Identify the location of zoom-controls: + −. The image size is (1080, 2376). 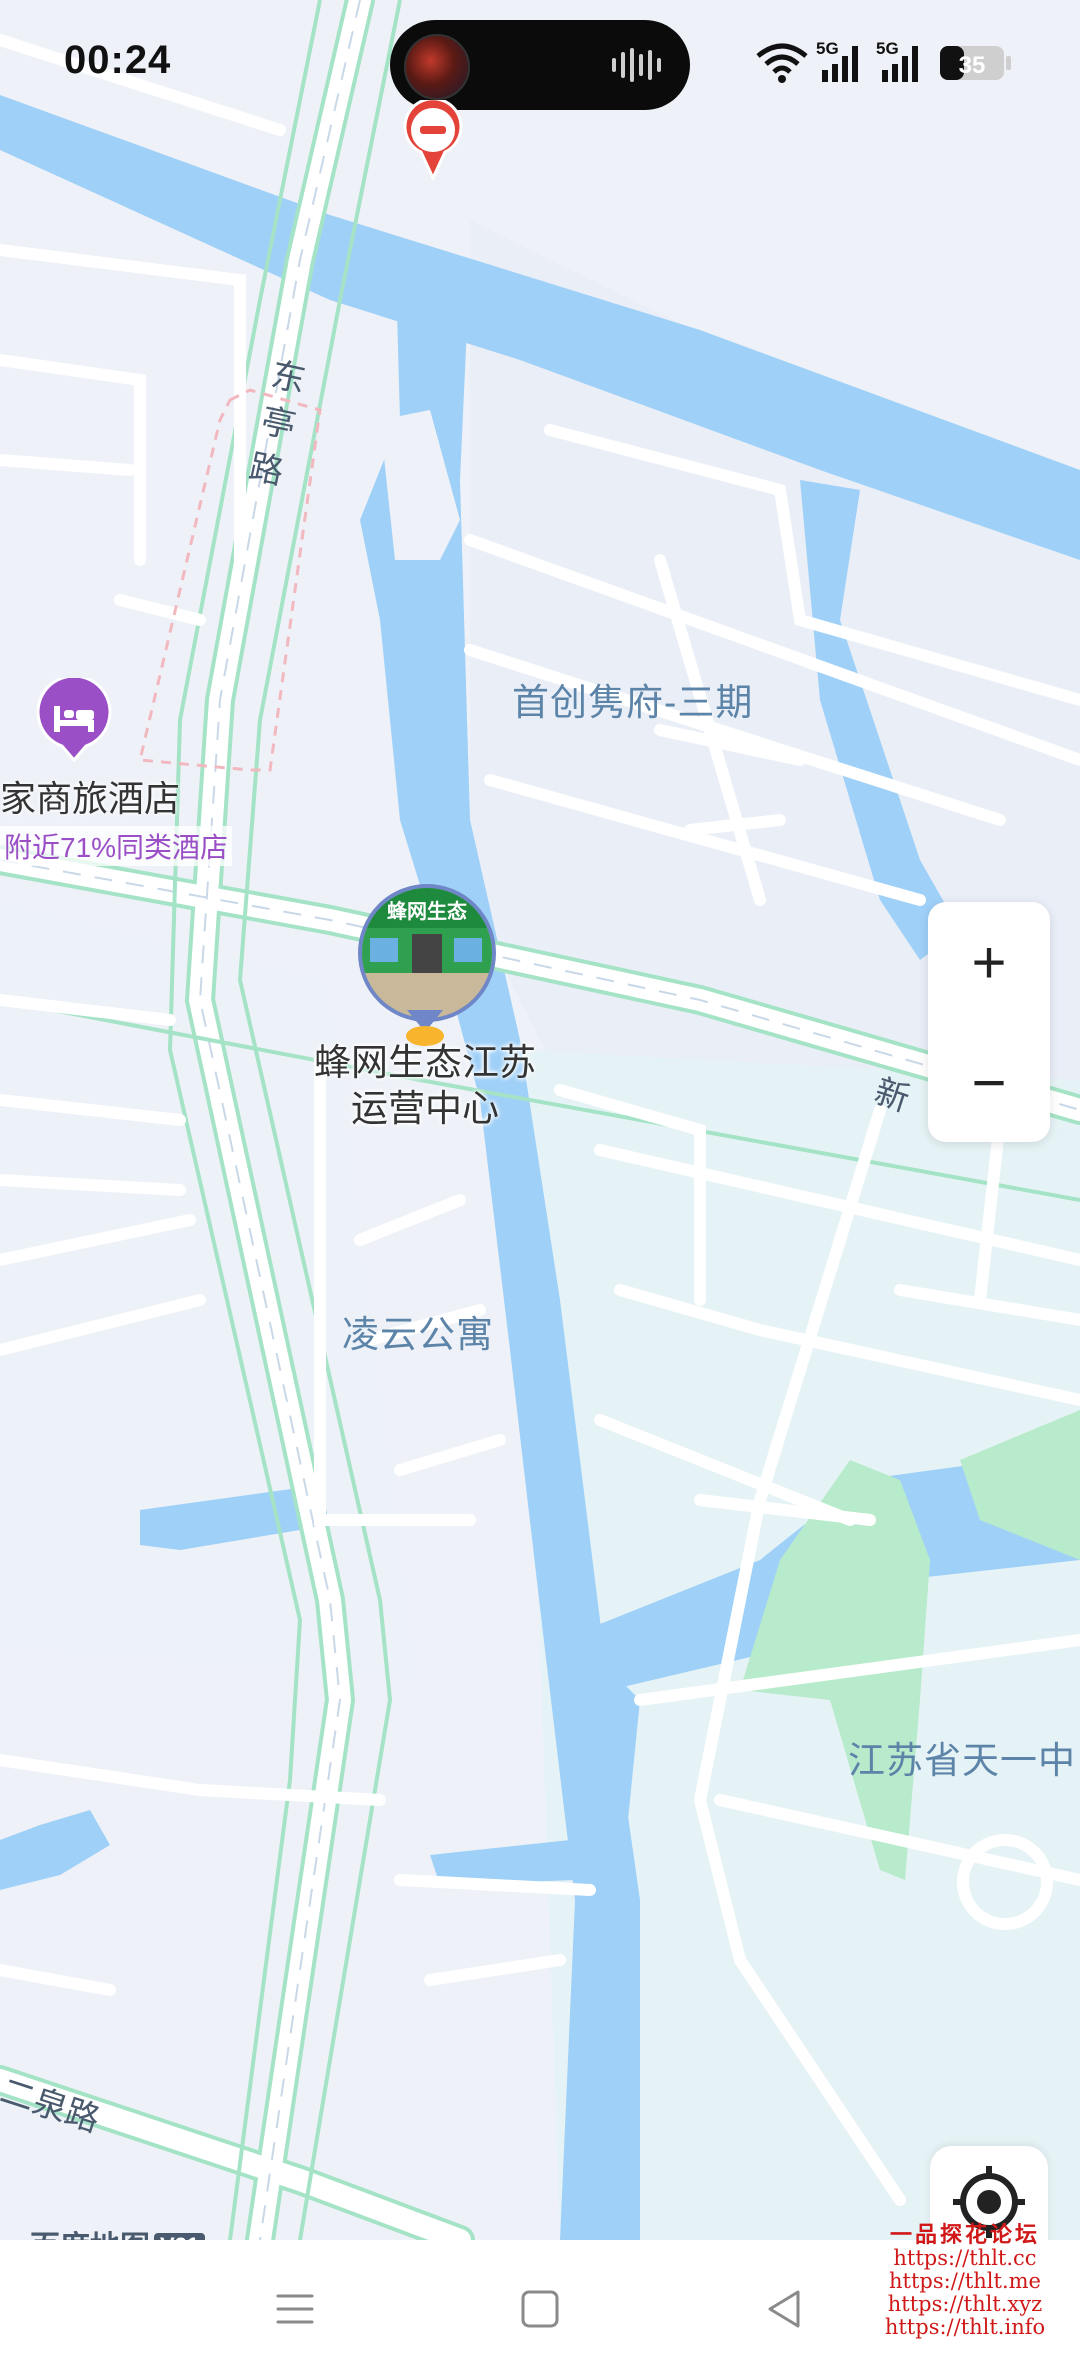
(989, 1022).